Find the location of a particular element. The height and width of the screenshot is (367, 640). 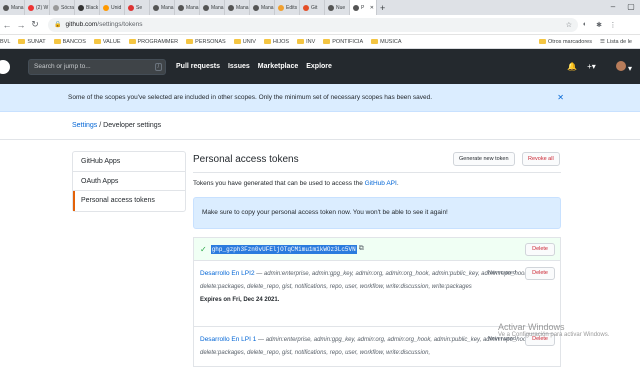

tab-label: Edits is located at coordinates (292, 7).